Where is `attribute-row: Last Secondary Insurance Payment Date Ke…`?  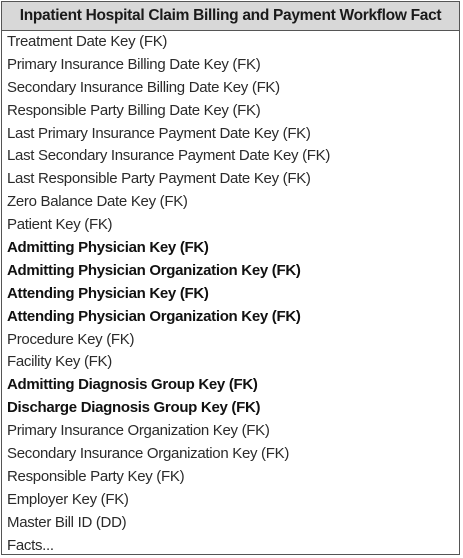
attribute-row: Last Secondary Insurance Payment Date Ke… is located at coordinates (169, 156).